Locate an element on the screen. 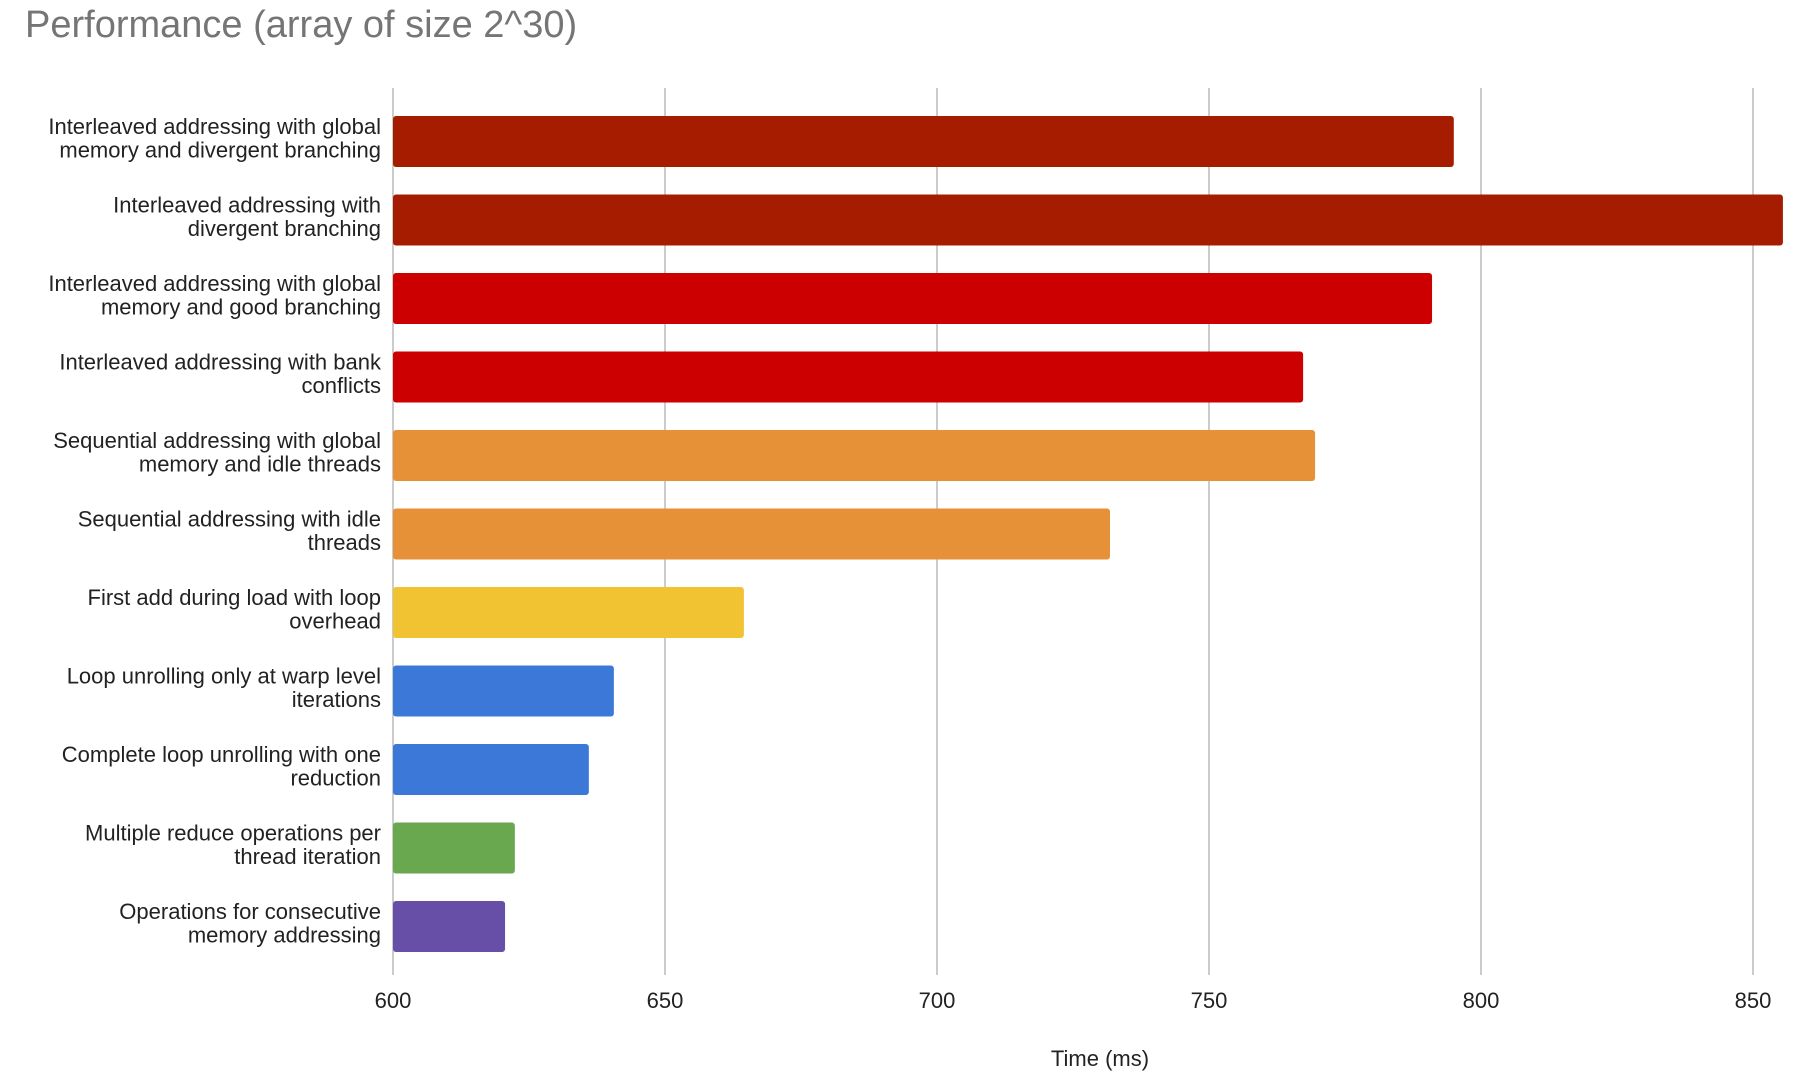 The width and height of the screenshot is (1808, 1075). category-label: First add during load with loop overhead is located at coordinates (235, 609).